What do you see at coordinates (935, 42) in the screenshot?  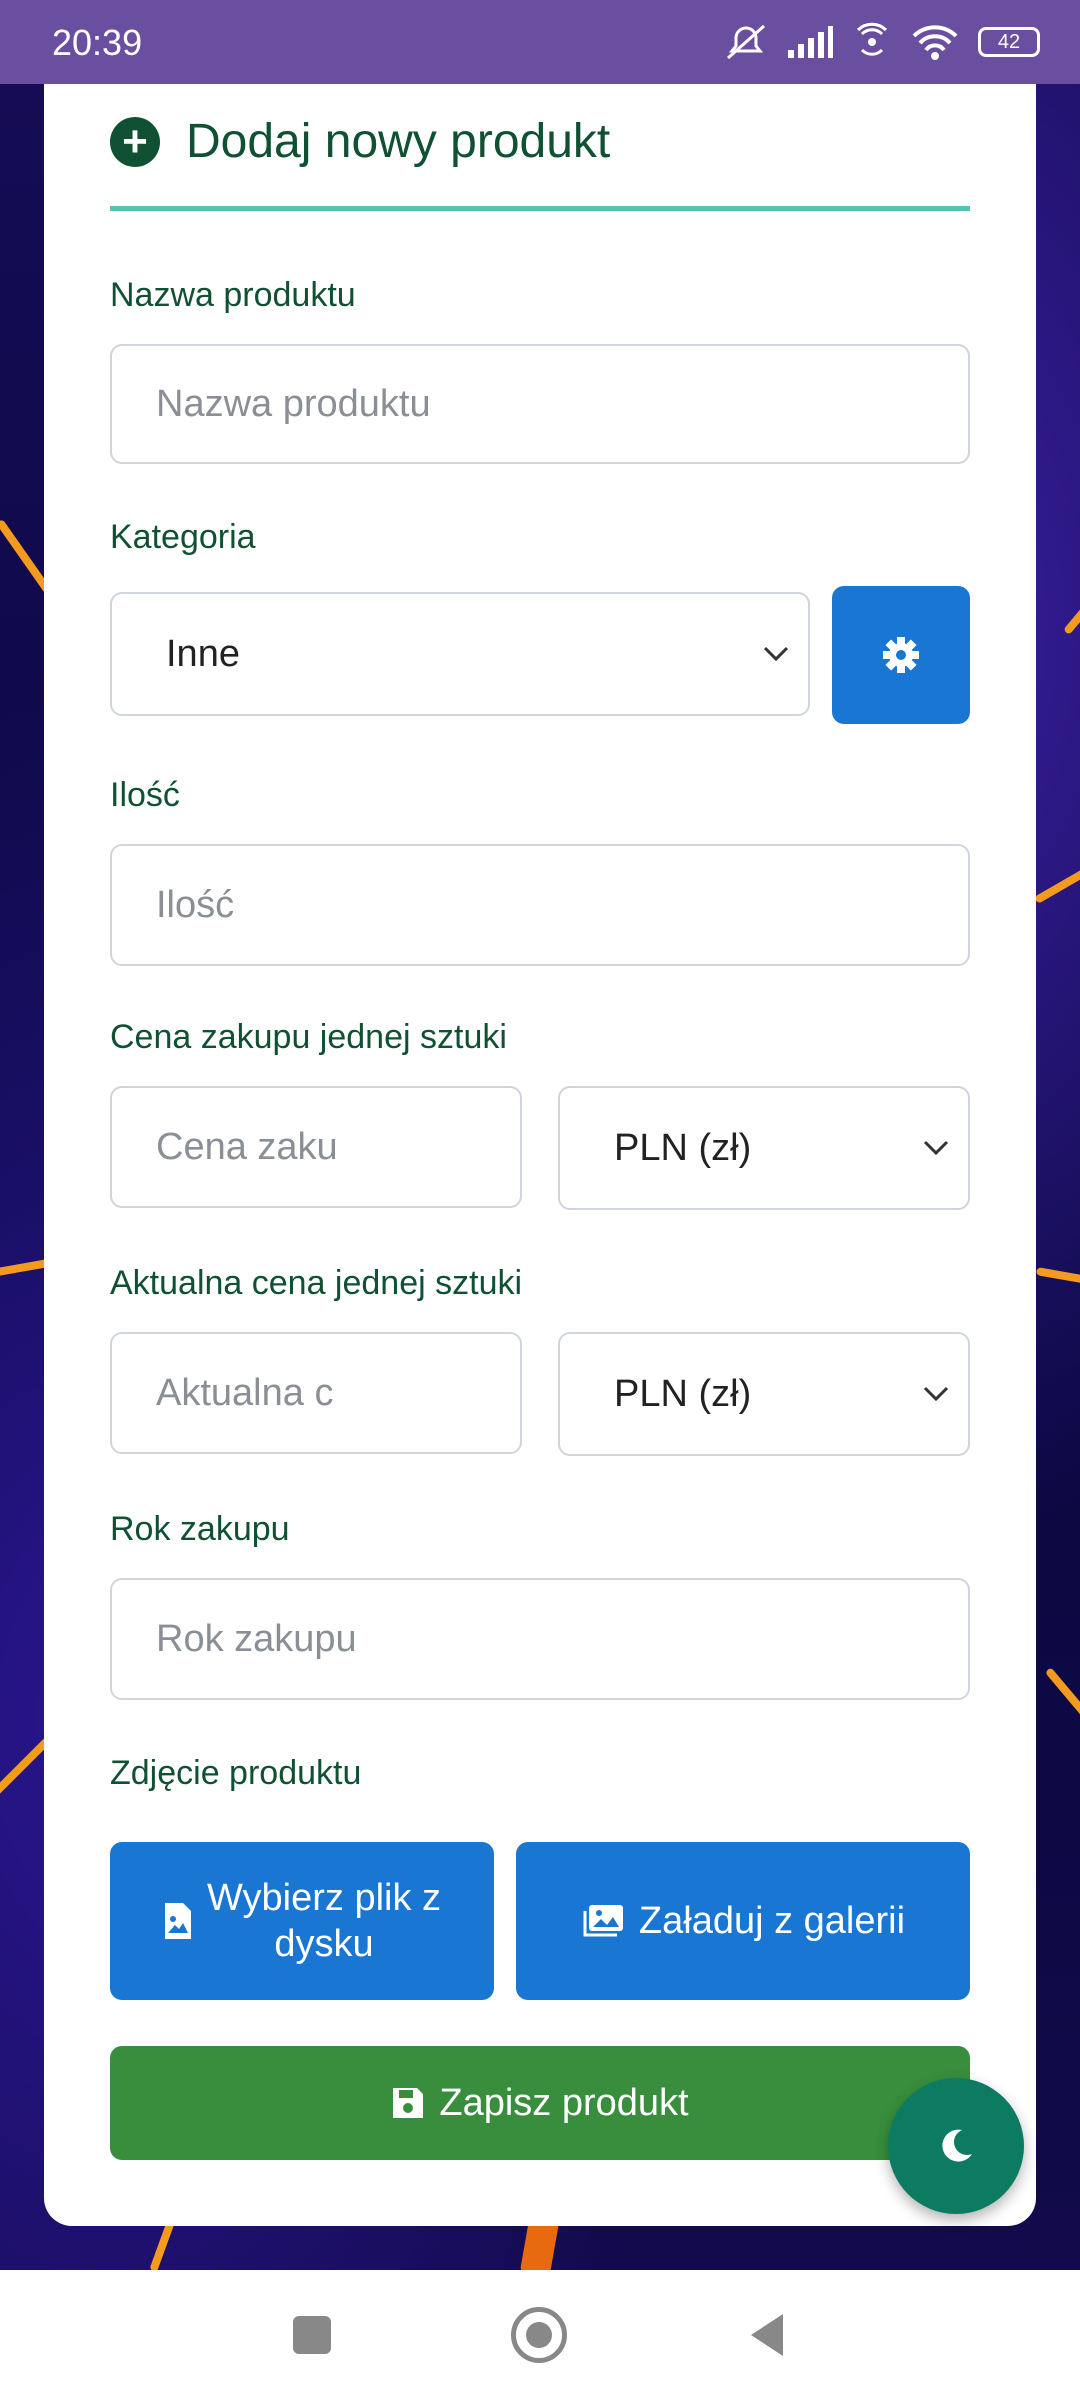 I see `wifi-icon` at bounding box center [935, 42].